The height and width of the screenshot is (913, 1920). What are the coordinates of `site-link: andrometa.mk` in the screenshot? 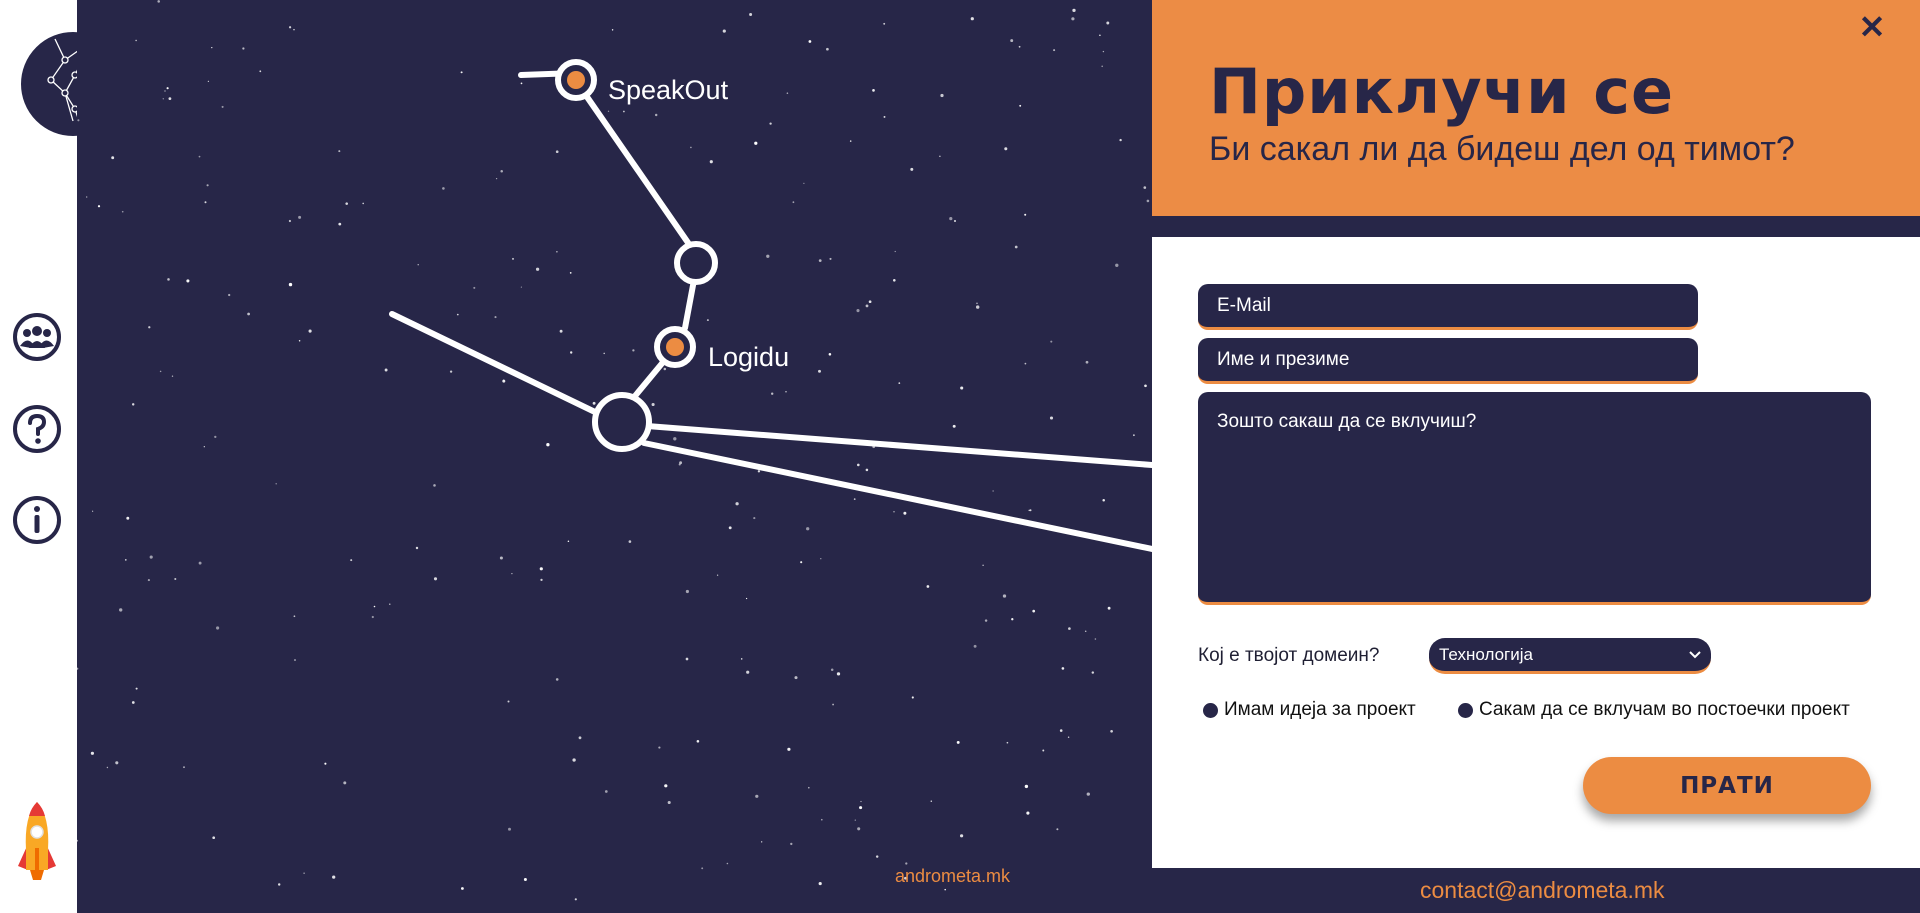 It's located at (952, 876).